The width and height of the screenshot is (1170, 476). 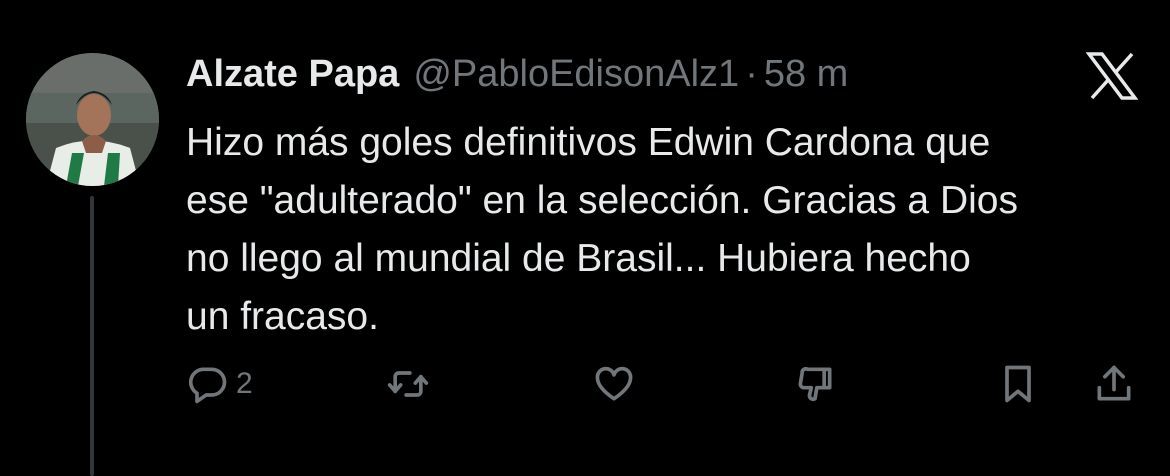 I want to click on bookmark-button, so click(x=1018, y=384).